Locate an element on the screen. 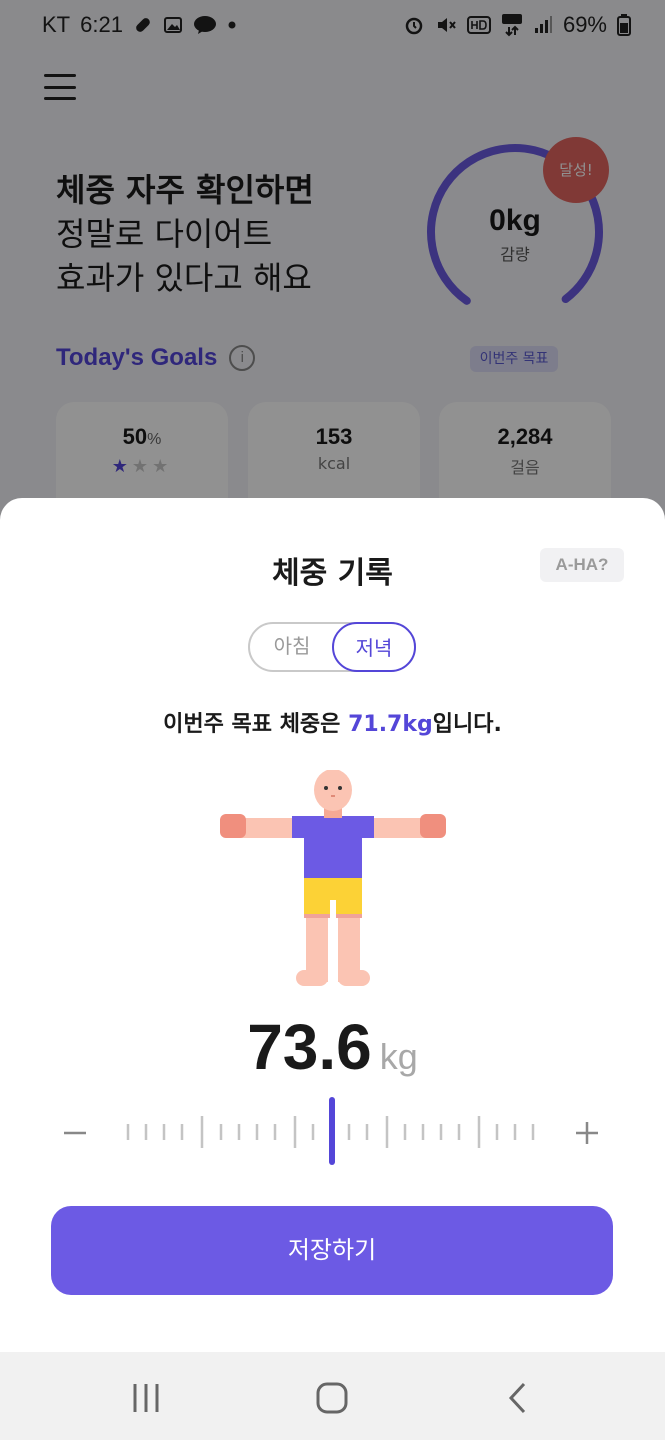 The image size is (665, 1440). current-weight: 73.6 kg is located at coordinates (332, 1047).